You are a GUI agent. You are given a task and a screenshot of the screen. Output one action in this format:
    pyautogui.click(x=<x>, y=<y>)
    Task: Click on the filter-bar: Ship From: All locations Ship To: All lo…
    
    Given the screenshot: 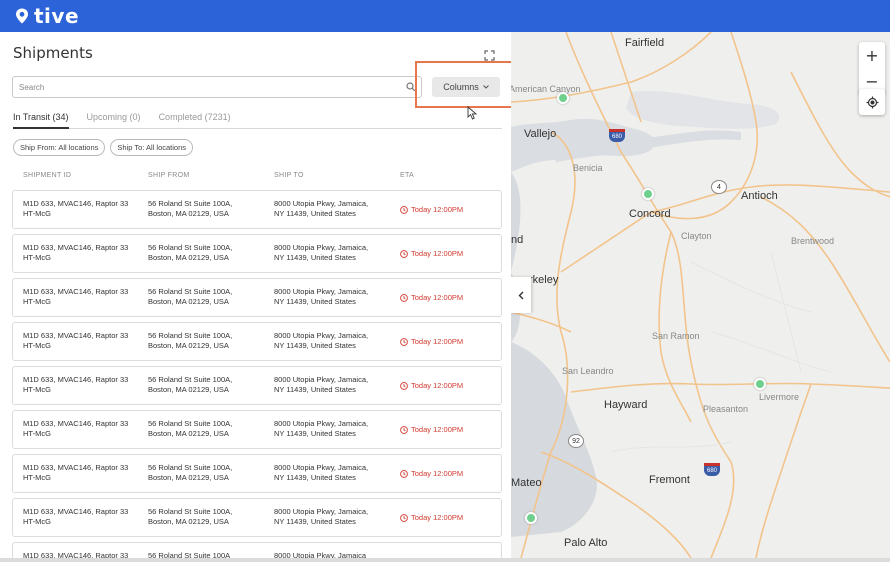 What is the action you would take?
    pyautogui.click(x=105, y=147)
    